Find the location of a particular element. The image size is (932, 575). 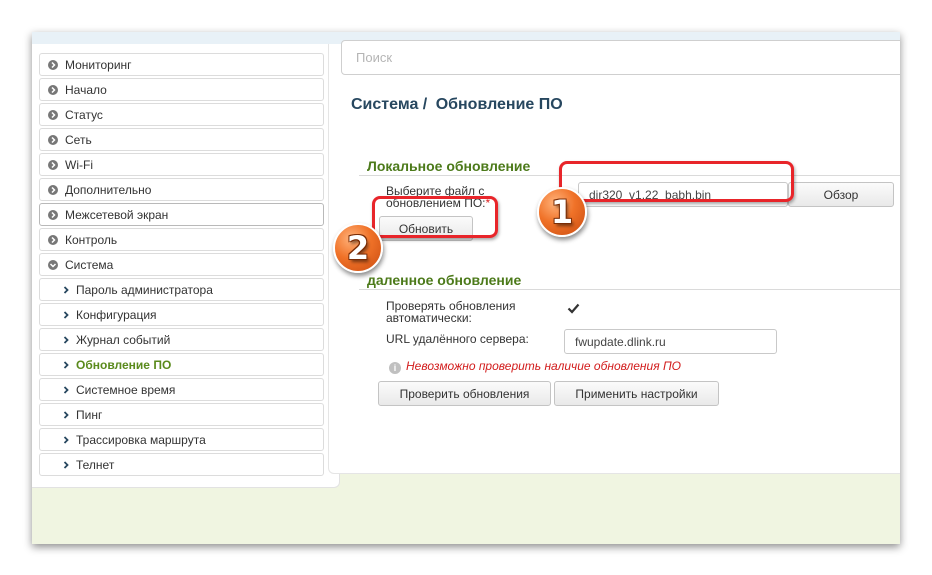

sidebar-item-label: Wi-Fi is located at coordinates (79, 164).